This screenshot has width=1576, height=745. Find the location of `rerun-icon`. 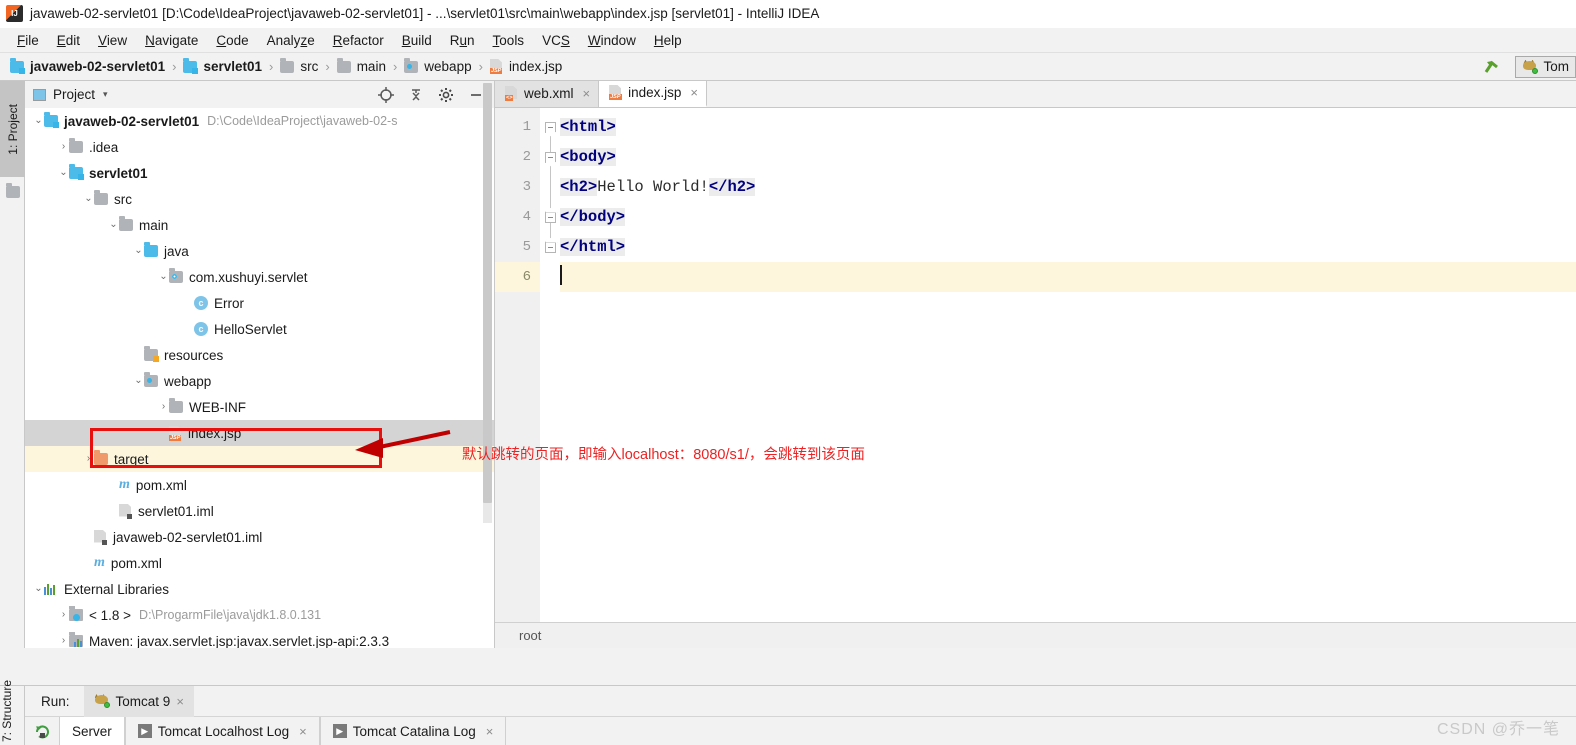

rerun-icon is located at coordinates (42, 731).